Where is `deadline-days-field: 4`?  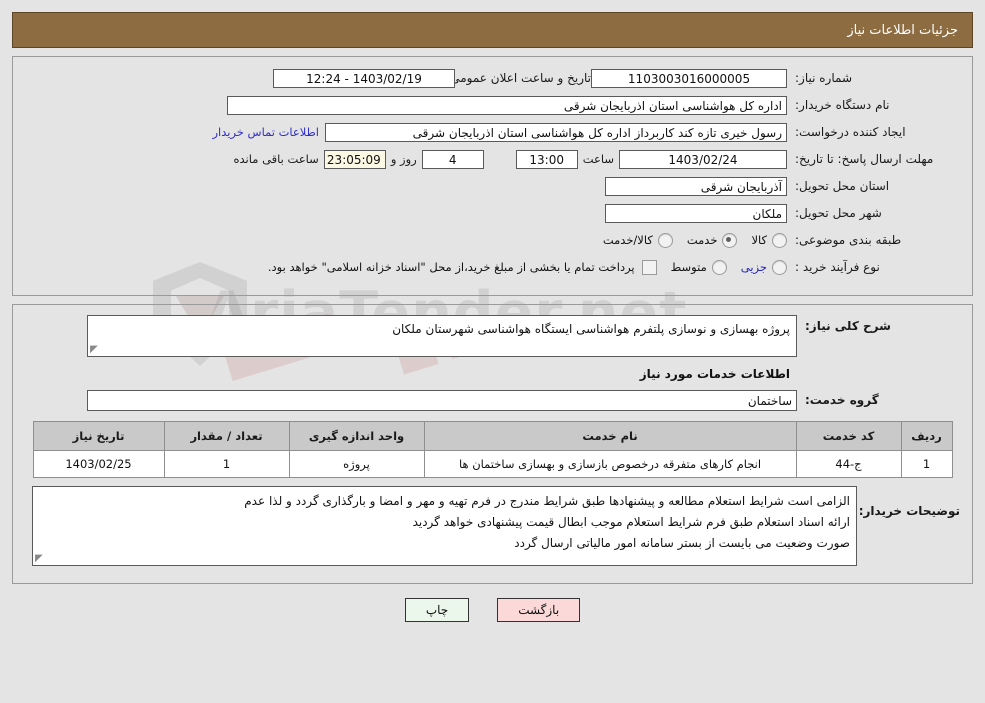
deadline-days-field: 4 is located at coordinates (452, 159).